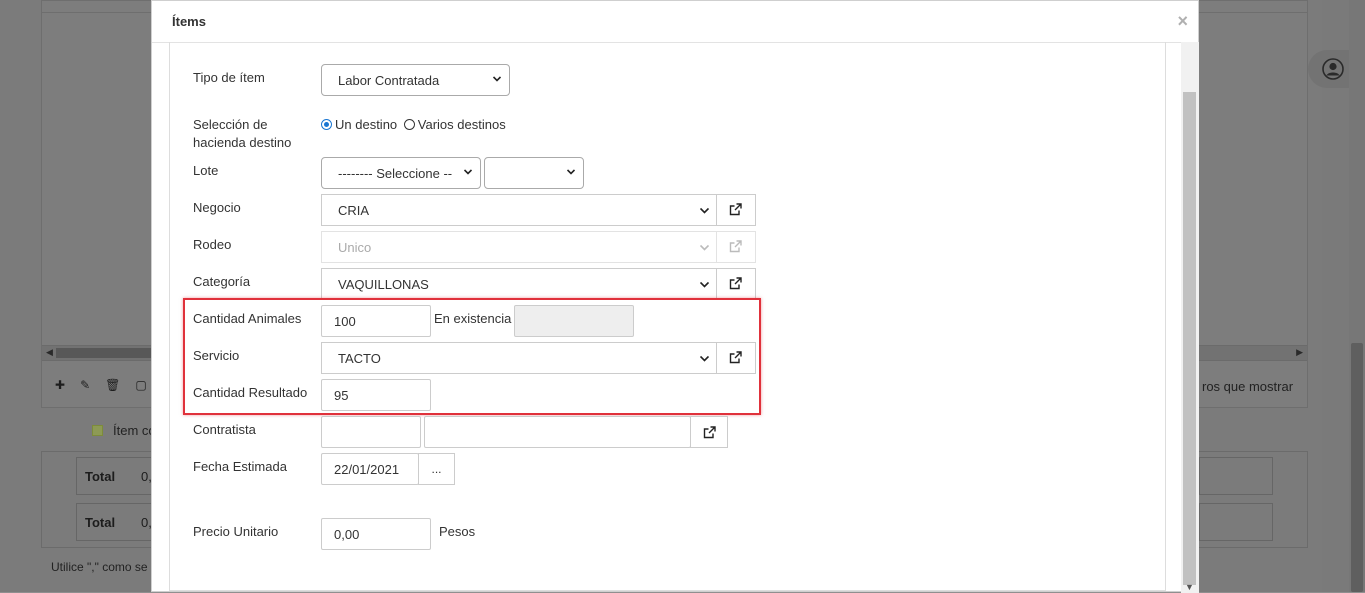 Image resolution: width=1365 pixels, height=593 pixels. What do you see at coordinates (112, 385) in the screenshot?
I see `trash-icon: 🗑` at bounding box center [112, 385].